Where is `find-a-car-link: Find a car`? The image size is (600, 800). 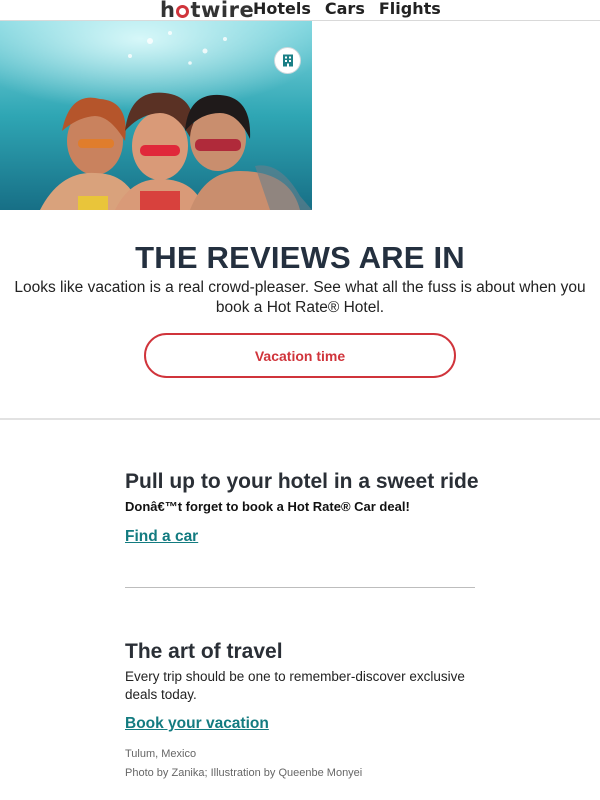 find-a-car-link: Find a car is located at coordinates (161, 537).